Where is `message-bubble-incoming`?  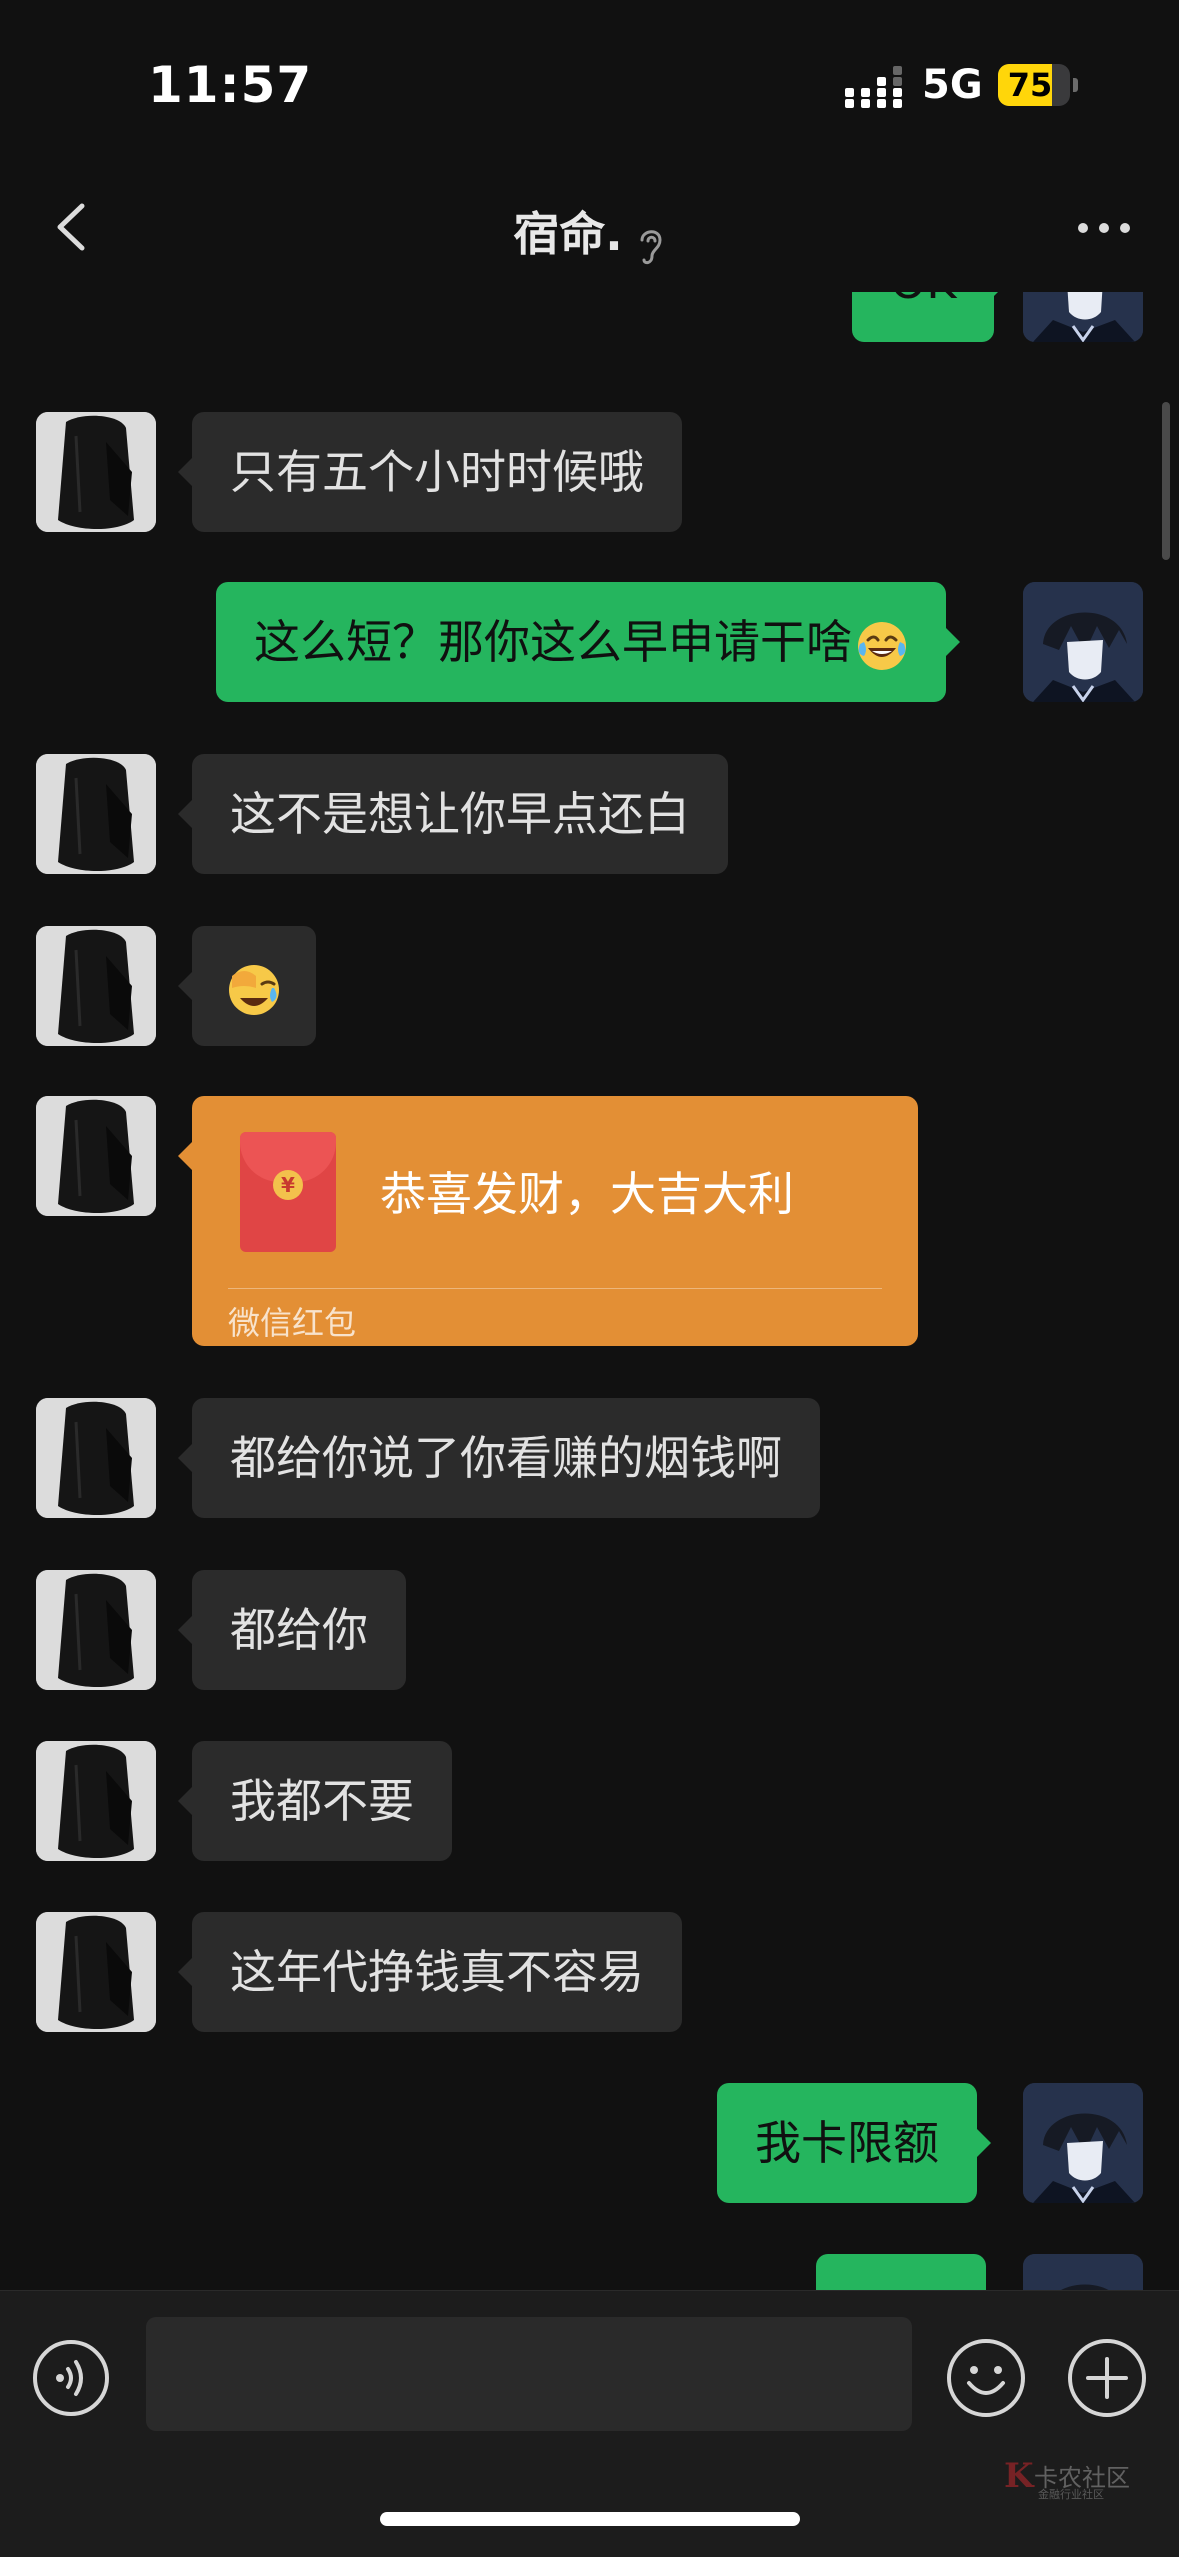 message-bubble-incoming is located at coordinates (247, 986).